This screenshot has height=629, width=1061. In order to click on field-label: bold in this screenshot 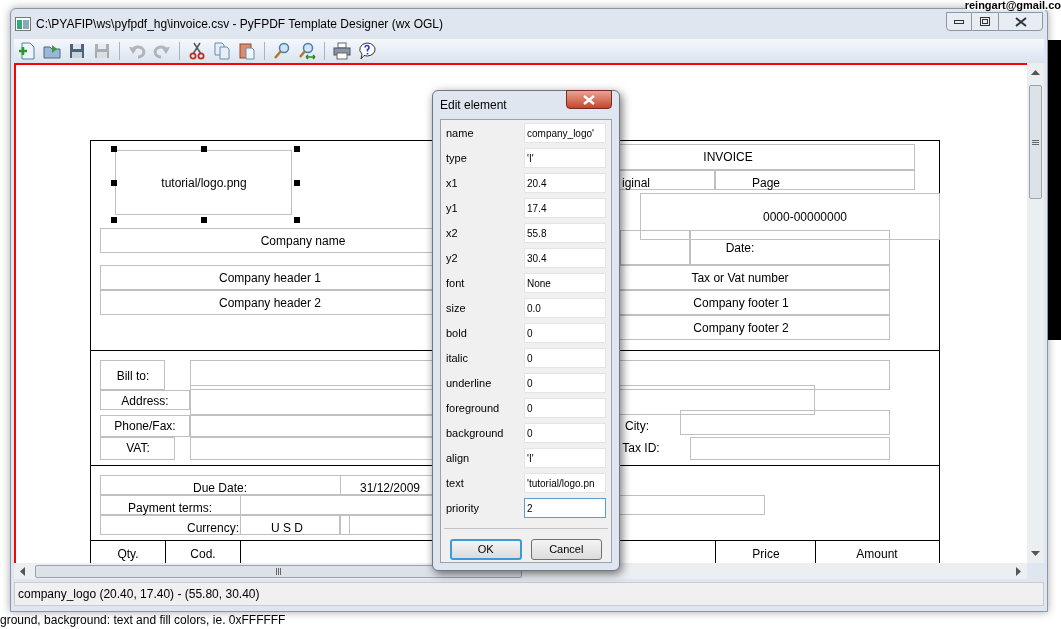, I will do `click(457, 333)`.